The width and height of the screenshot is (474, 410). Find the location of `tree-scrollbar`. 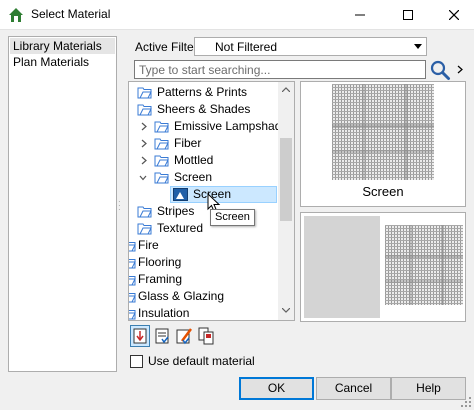

tree-scrollbar is located at coordinates (286, 201).